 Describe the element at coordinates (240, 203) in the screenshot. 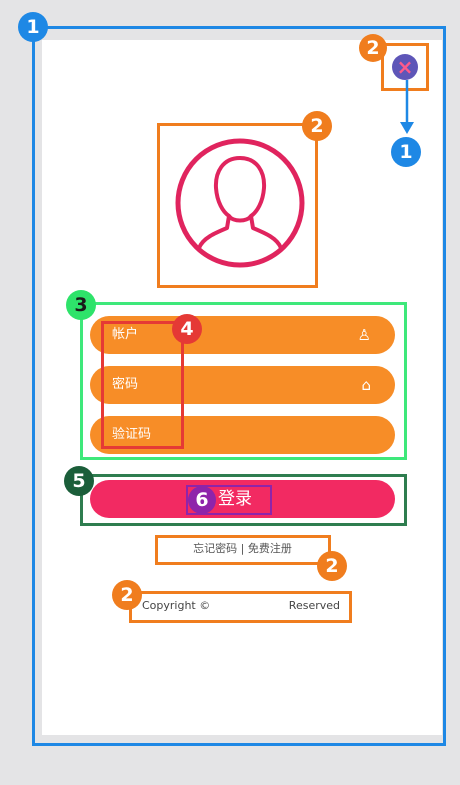

I see `user-silhouette-icon` at that location.